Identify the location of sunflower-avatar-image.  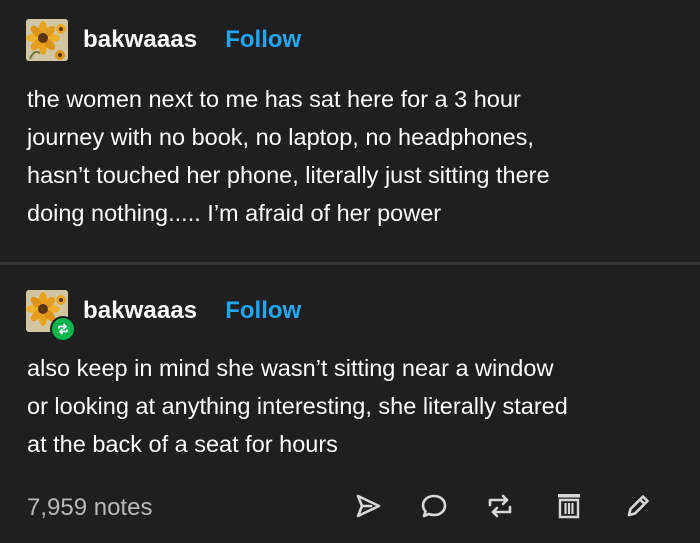
(47, 40).